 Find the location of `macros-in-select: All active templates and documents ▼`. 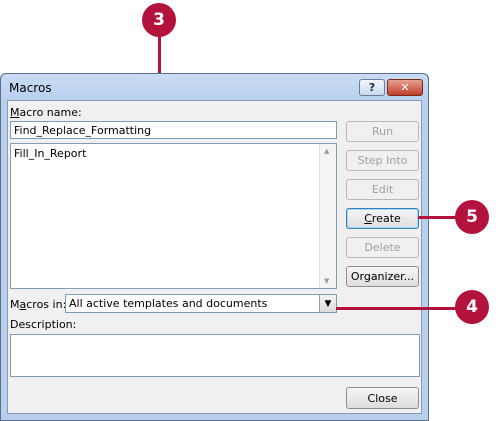

macros-in-select: All active templates and documents ▼ is located at coordinates (201, 303).